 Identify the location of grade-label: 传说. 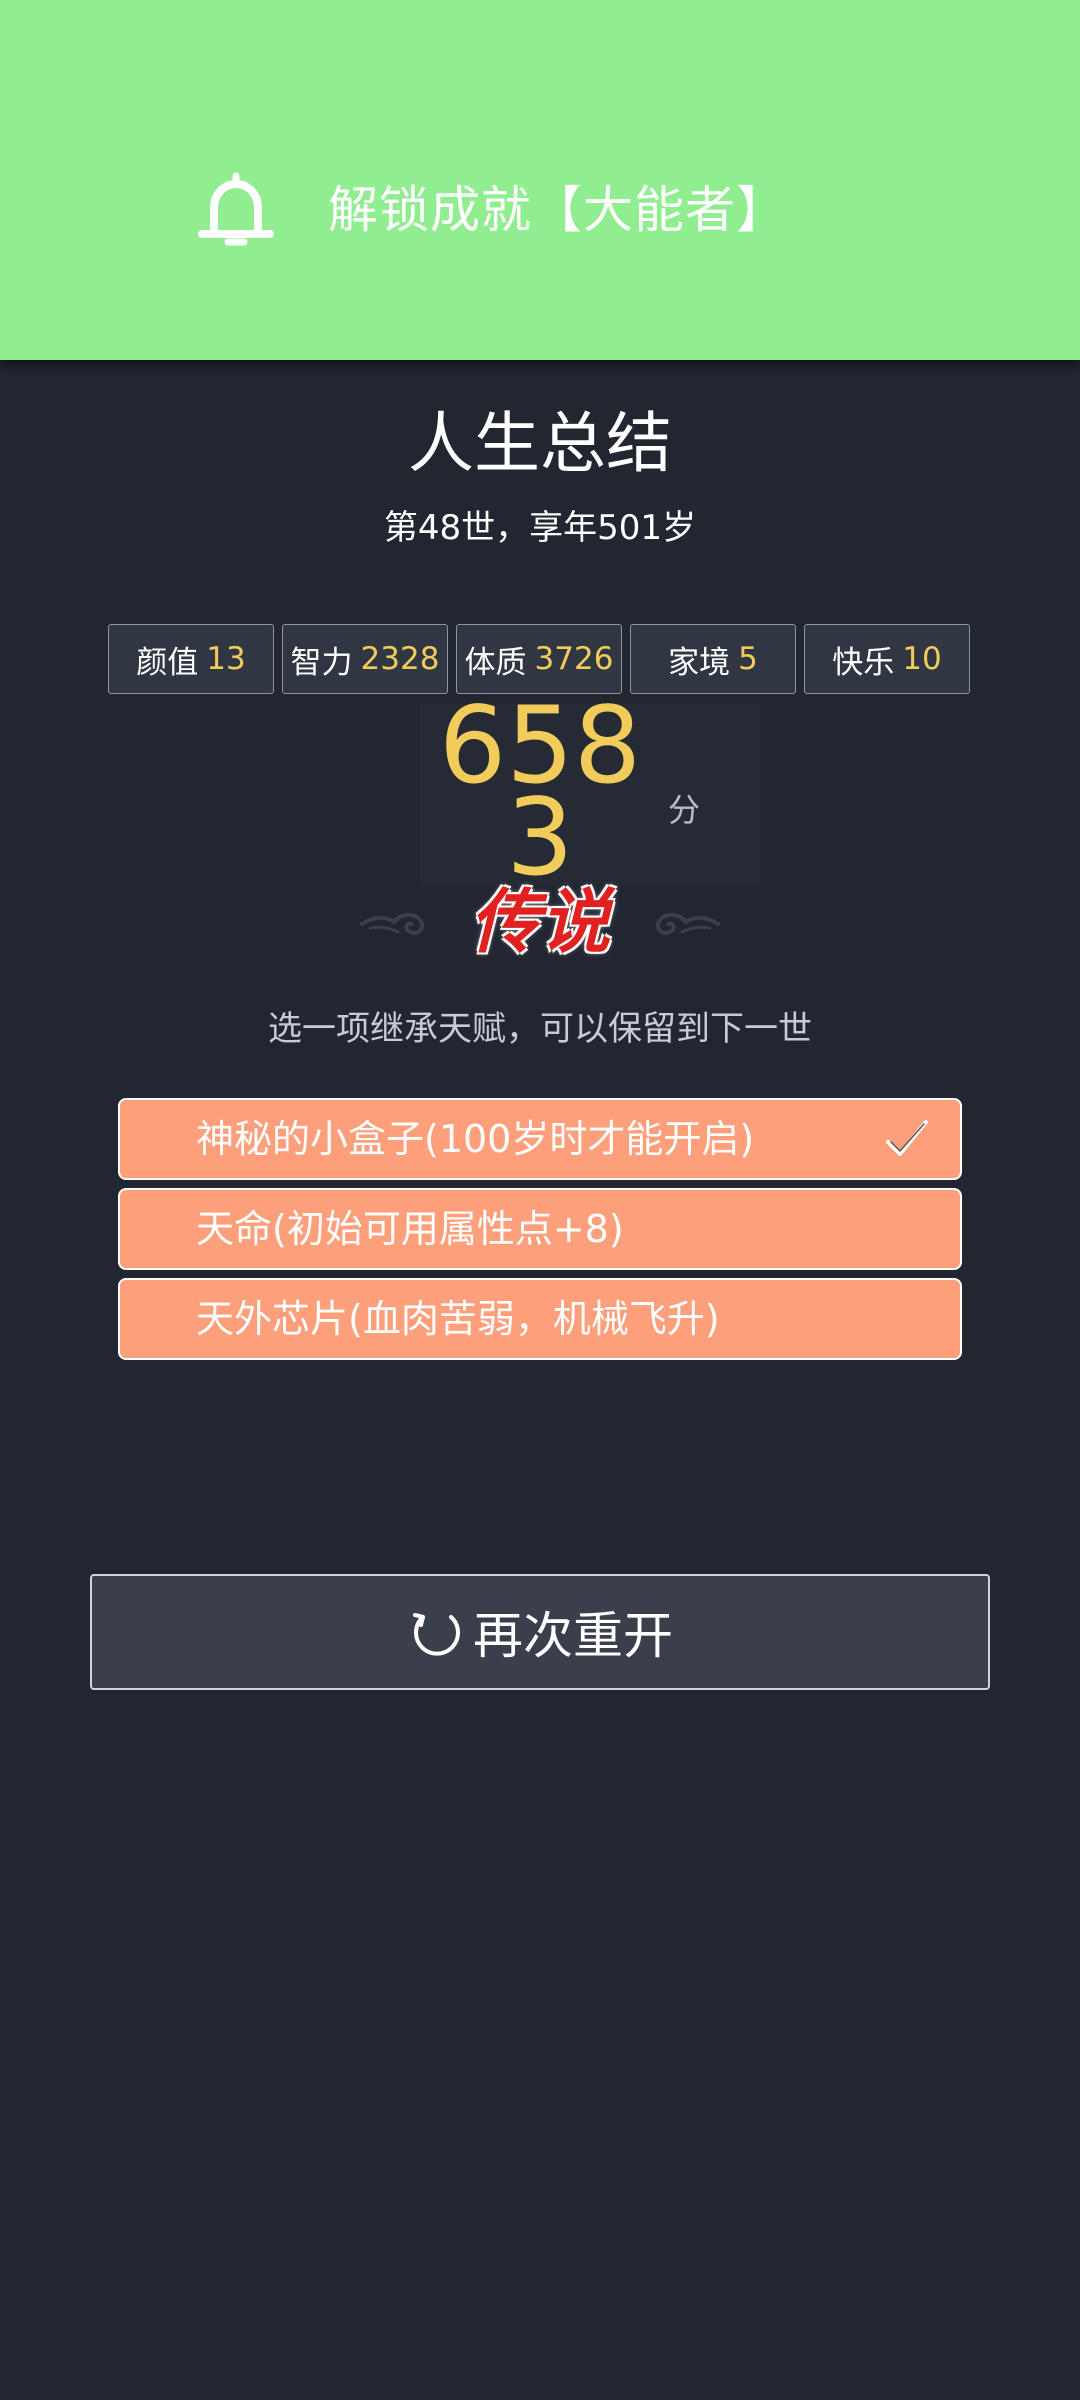
(540, 921).